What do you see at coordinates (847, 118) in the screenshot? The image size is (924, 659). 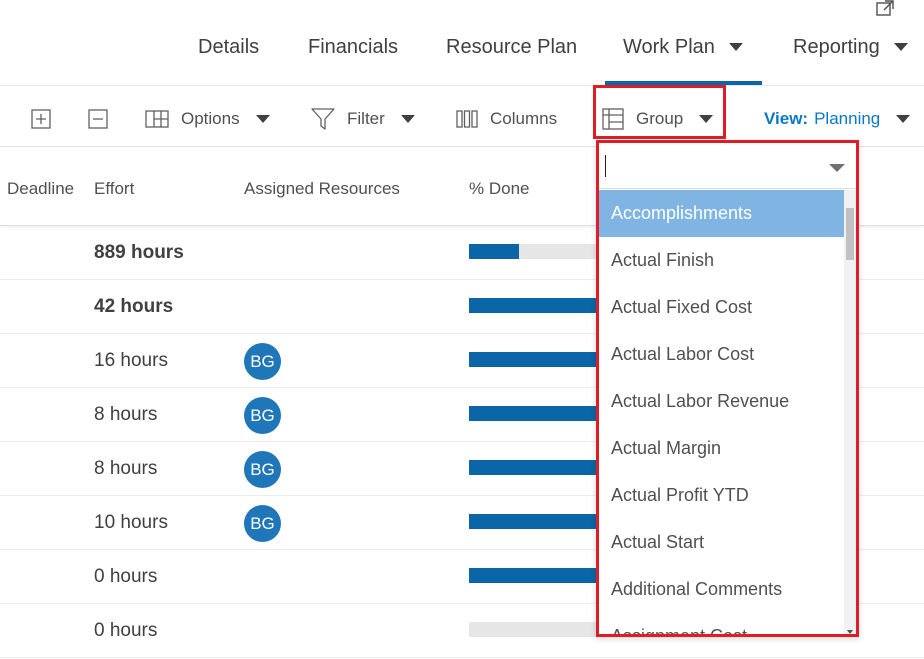 I see `view-value: Planning` at bounding box center [847, 118].